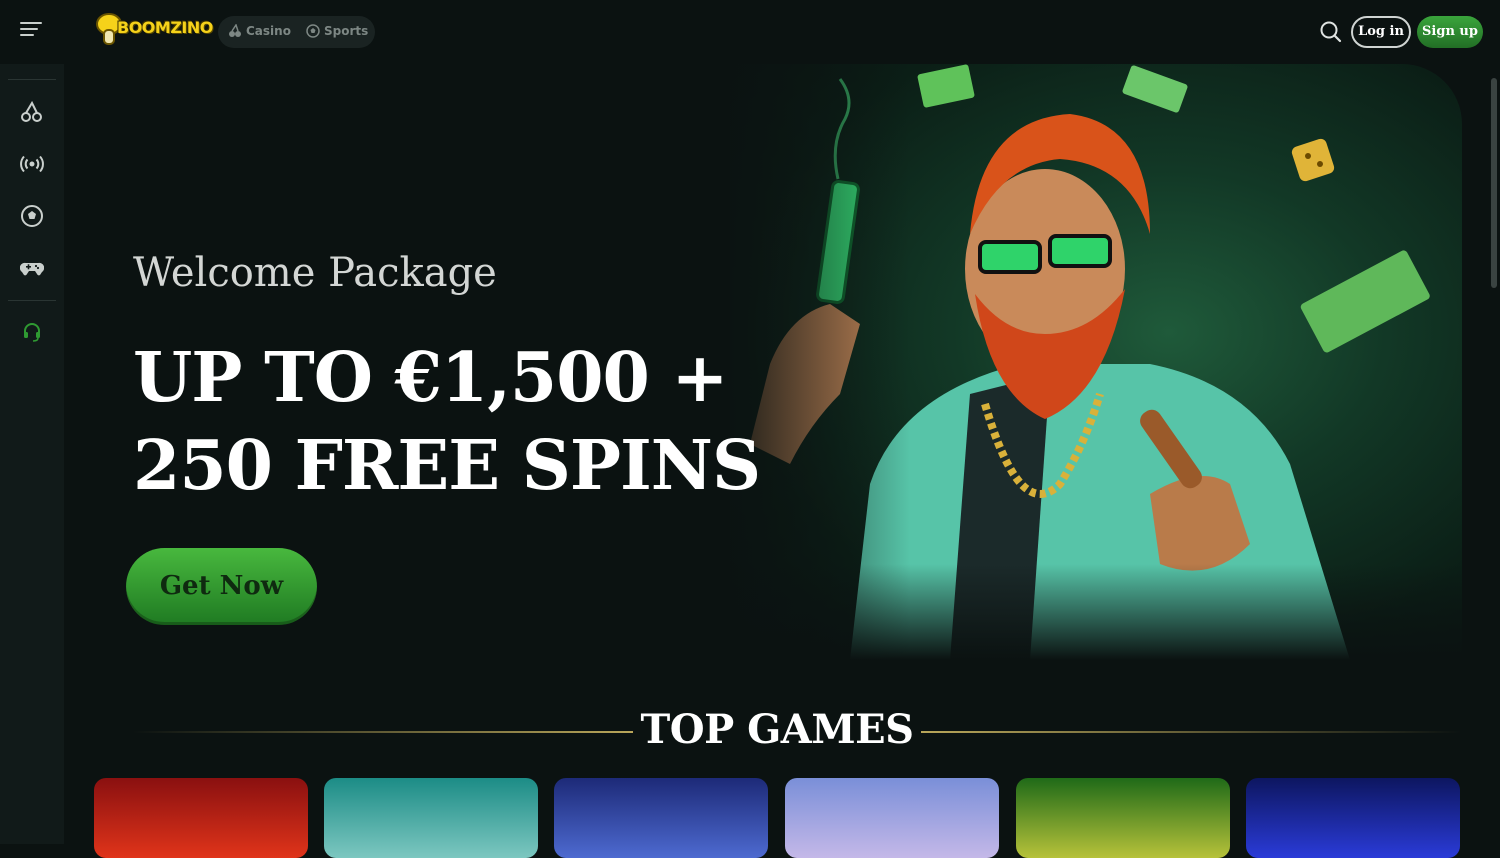  What do you see at coordinates (447, 466) in the screenshot?
I see `hero-headline-line2: 250 FREE SPINS` at bounding box center [447, 466].